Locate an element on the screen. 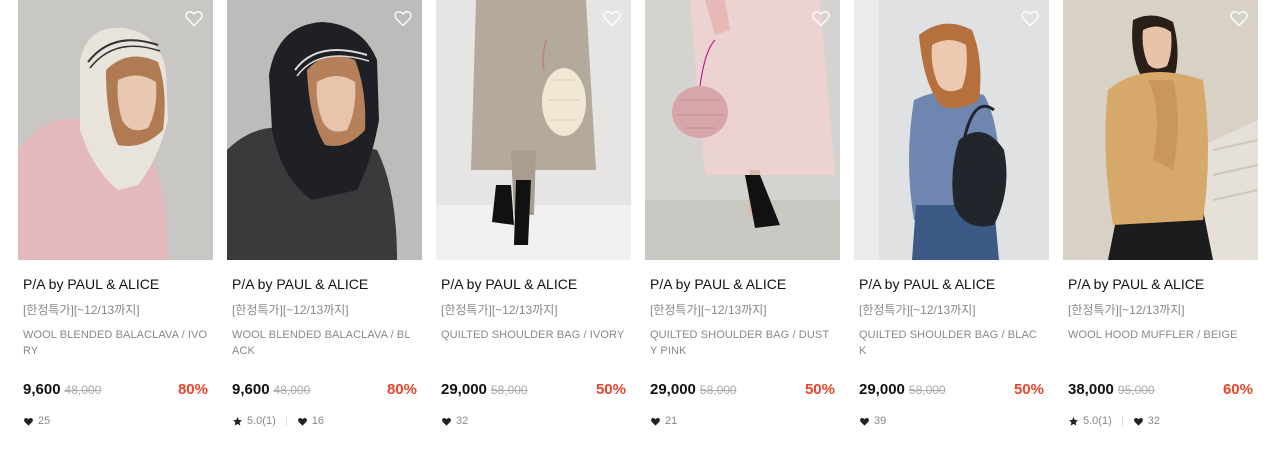 The width and height of the screenshot is (1274, 452). product-name: WOOL HOOD MUFFLER / BEIGE is located at coordinates (1160, 344).